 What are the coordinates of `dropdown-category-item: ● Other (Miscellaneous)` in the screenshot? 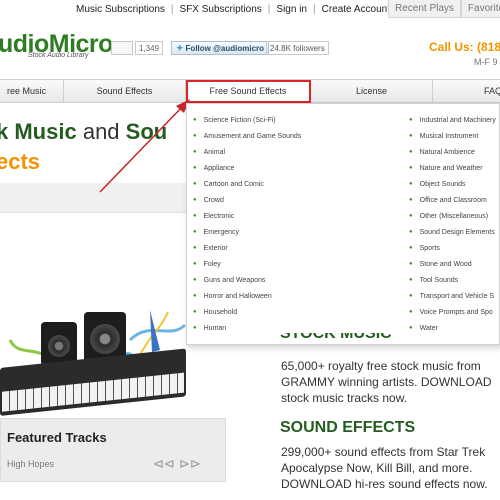 It's located at (452, 216).